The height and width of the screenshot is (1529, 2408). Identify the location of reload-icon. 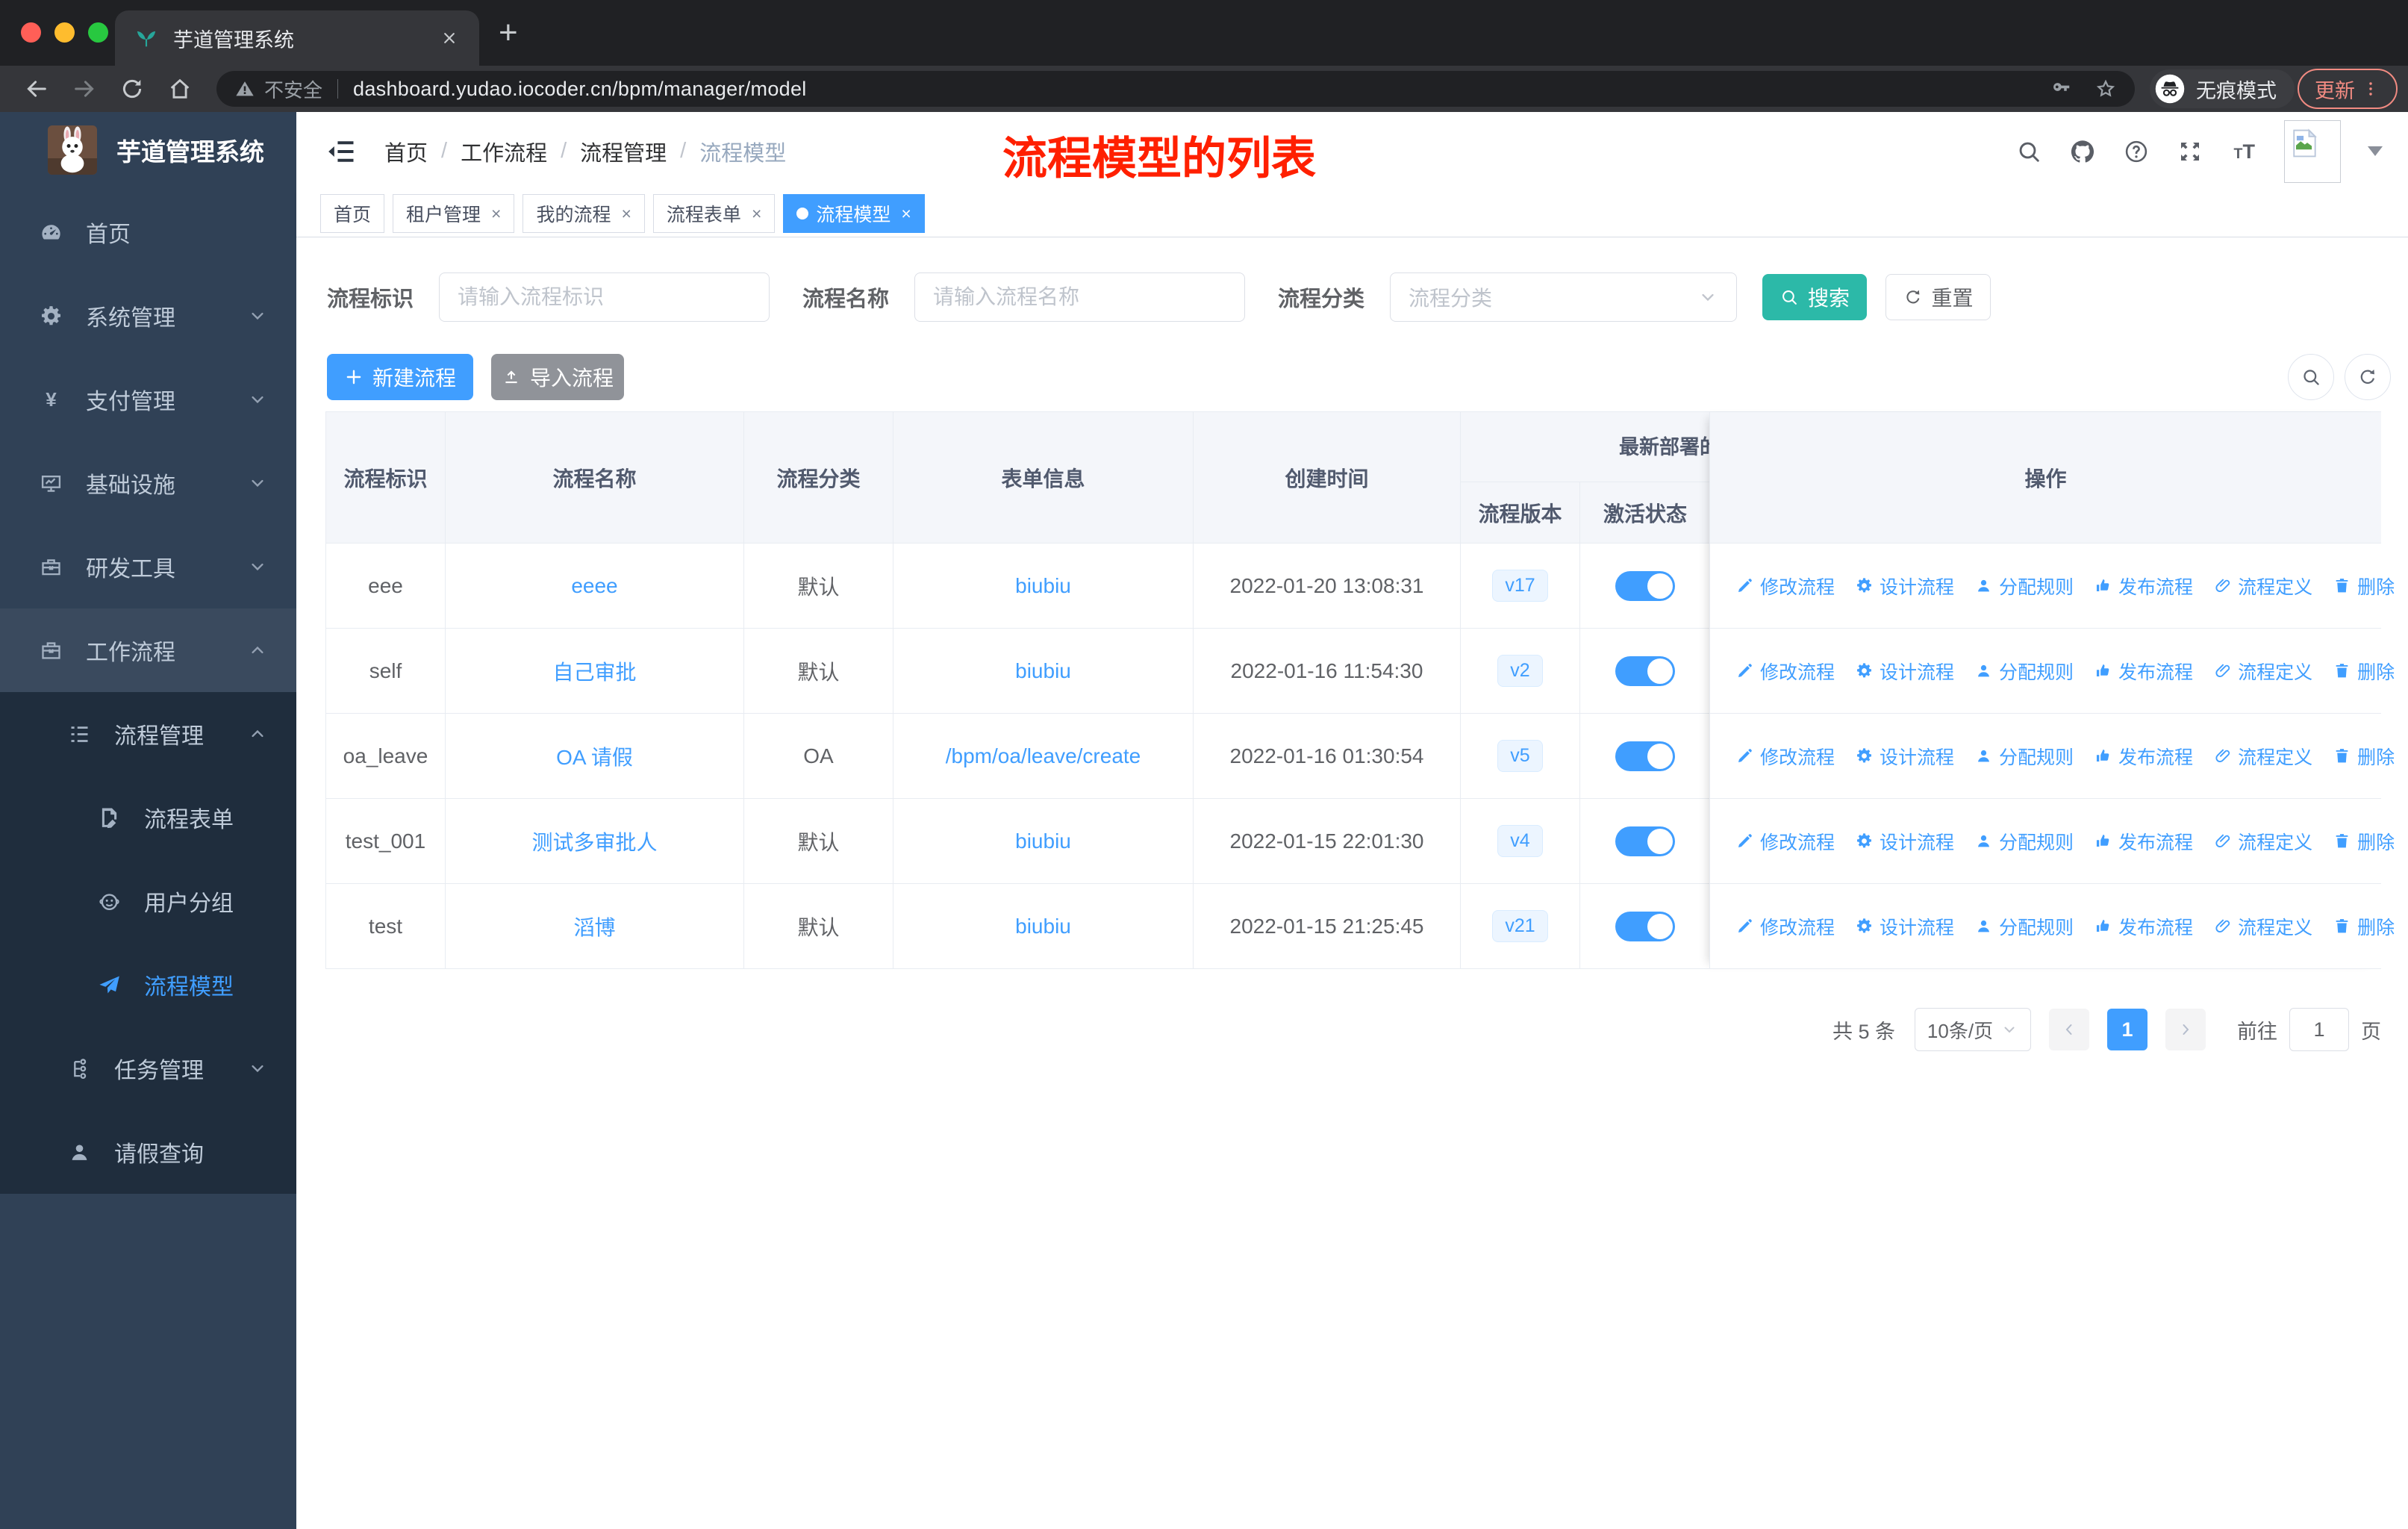
(132, 89).